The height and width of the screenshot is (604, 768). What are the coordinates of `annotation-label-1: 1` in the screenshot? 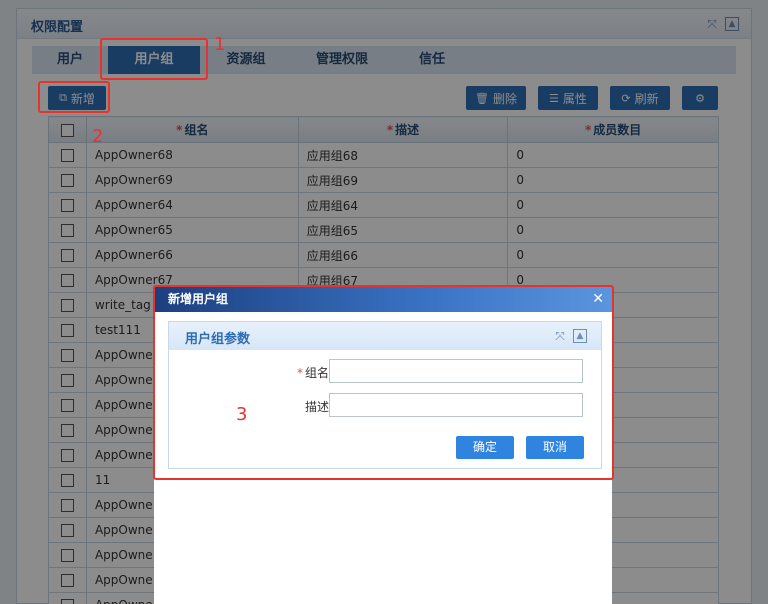 It's located at (220, 44).